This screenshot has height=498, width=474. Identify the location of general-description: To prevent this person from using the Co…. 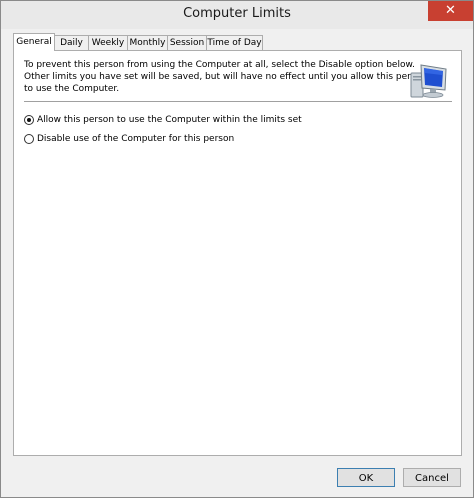
(225, 77).